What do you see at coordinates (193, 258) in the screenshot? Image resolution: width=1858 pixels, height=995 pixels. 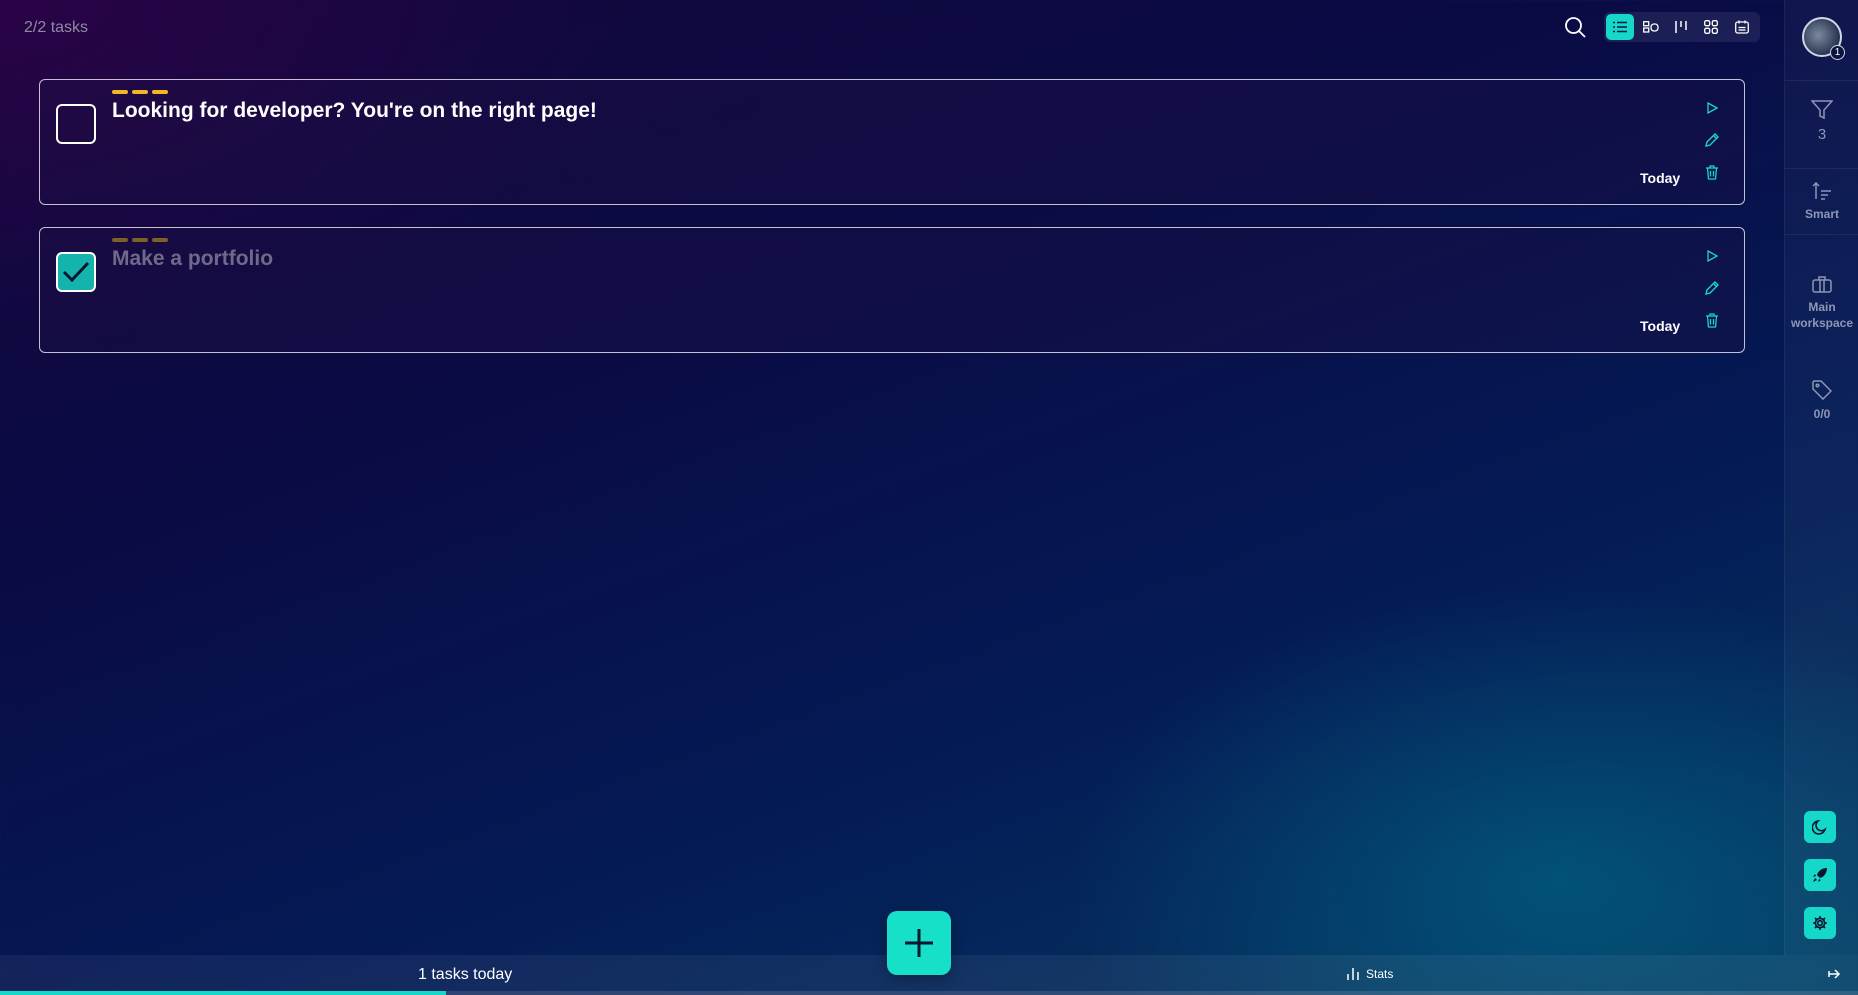 I see `task-title: Make a portfolio` at bounding box center [193, 258].